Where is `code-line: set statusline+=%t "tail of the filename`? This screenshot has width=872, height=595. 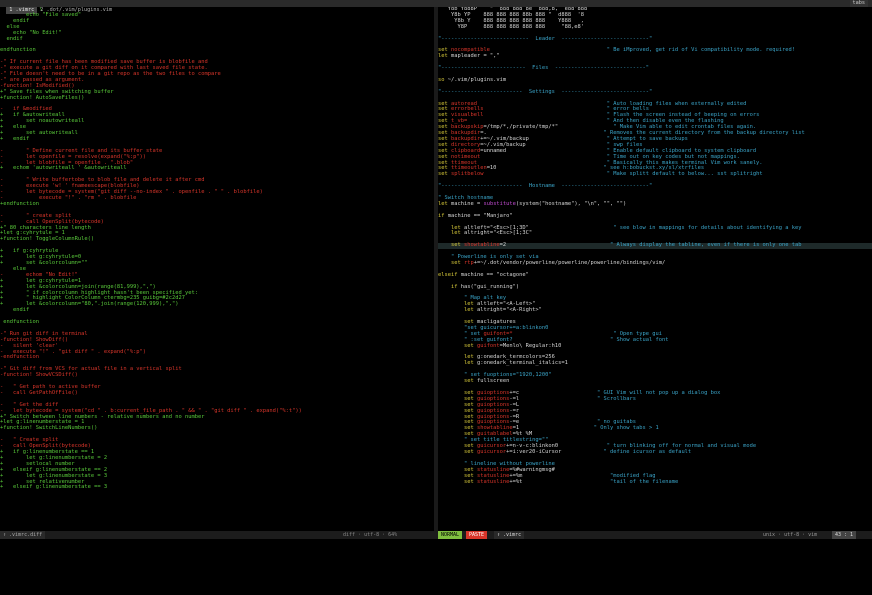
code-line: set statusline+=%t "tail of the filename is located at coordinates (655, 482).